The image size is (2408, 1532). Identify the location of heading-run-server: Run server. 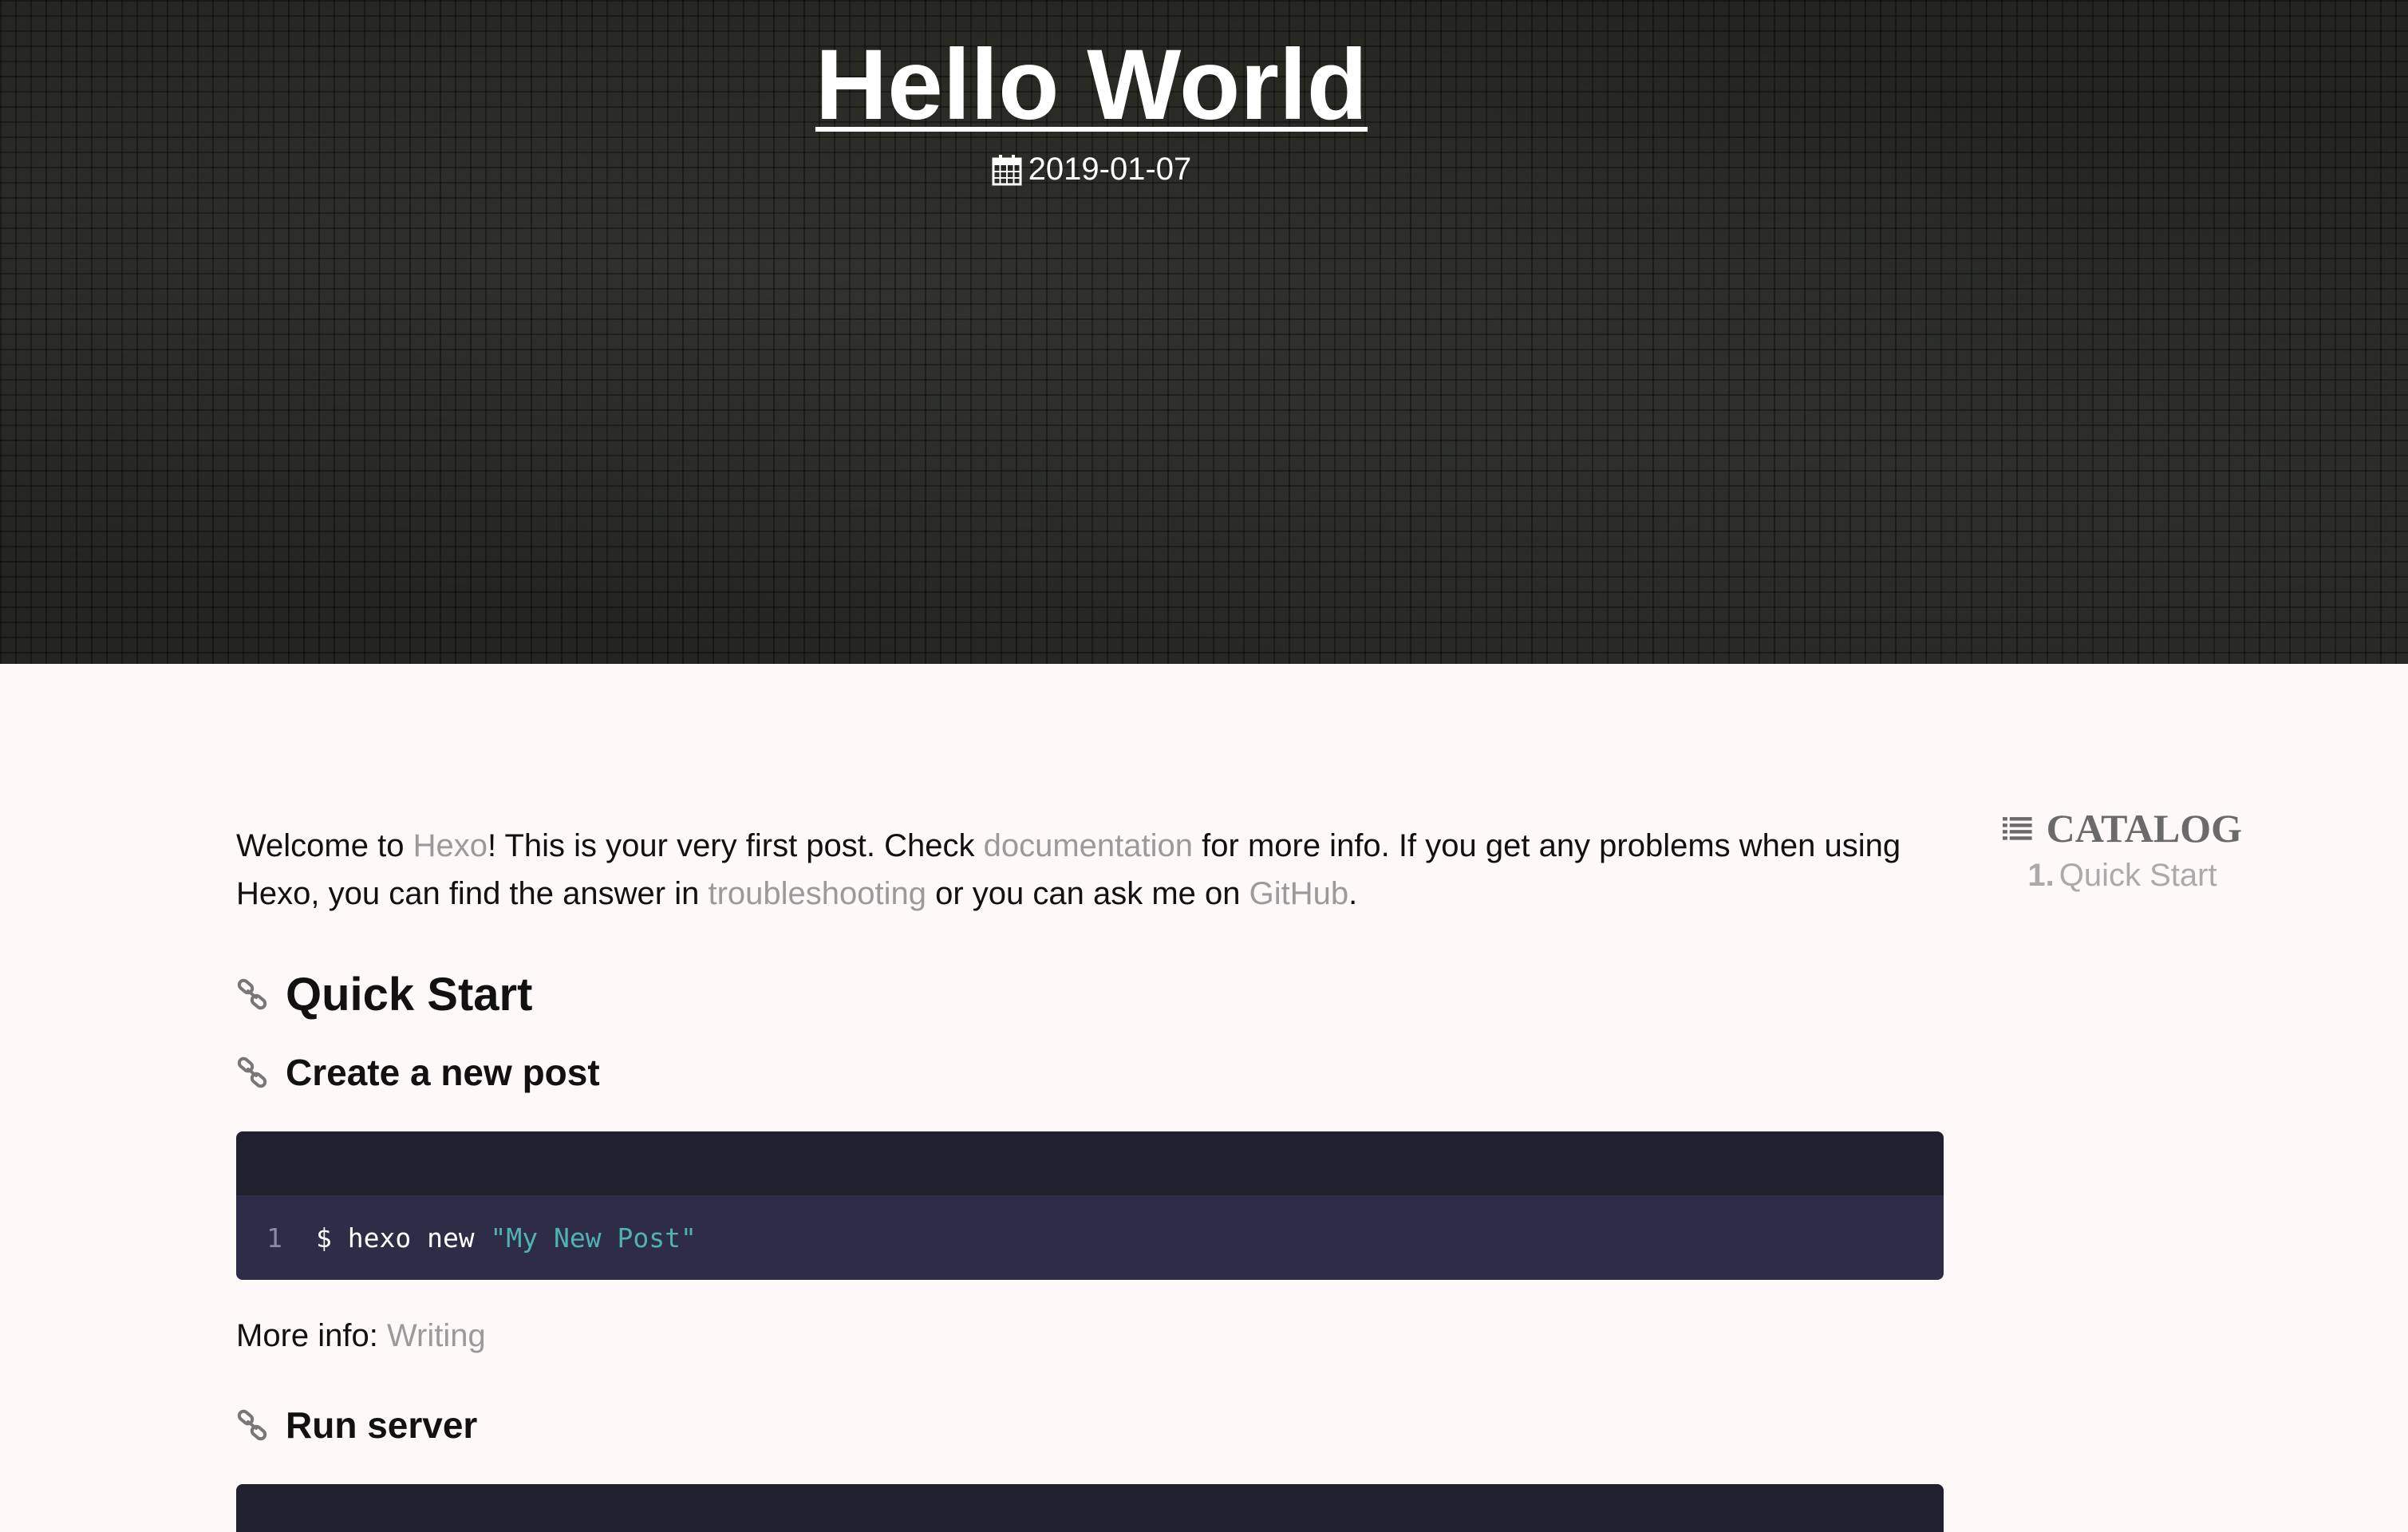
(1090, 1425).